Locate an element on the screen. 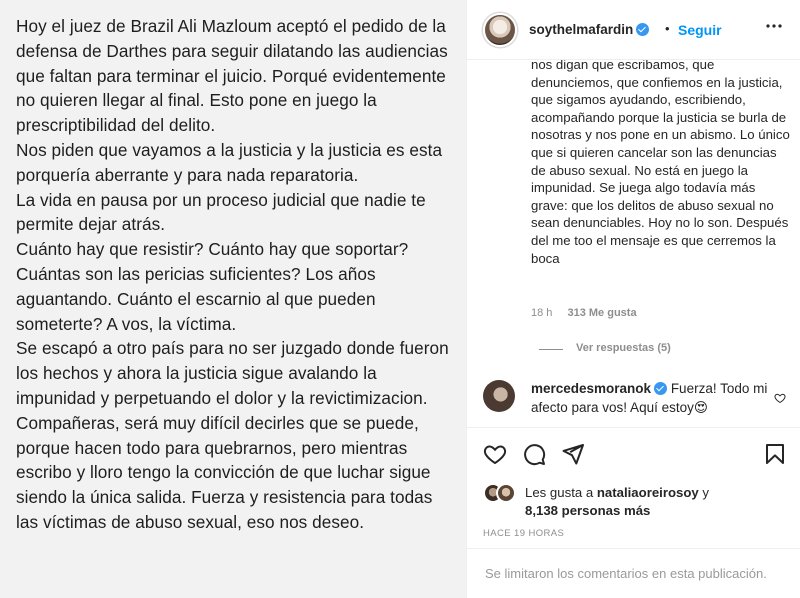 This screenshot has width=800, height=598. caption-time: 18 h is located at coordinates (542, 313).